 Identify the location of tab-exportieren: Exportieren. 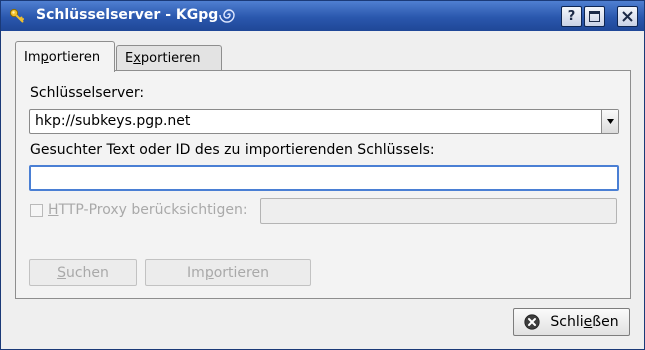
(169, 58).